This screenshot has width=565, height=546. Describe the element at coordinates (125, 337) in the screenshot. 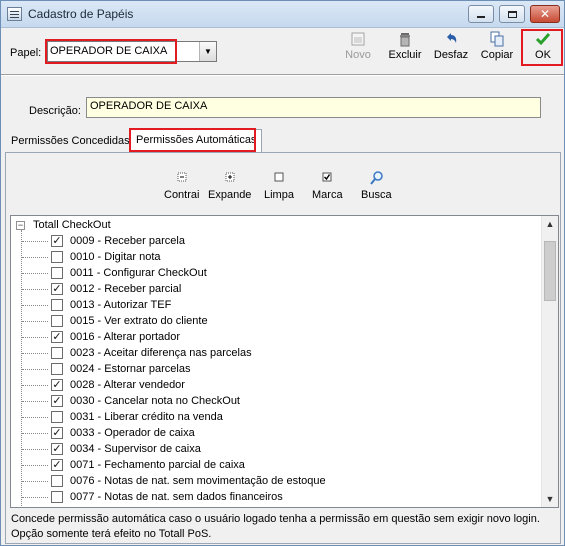

I see `tree-item-label: 0016 - Alterar portador` at that location.